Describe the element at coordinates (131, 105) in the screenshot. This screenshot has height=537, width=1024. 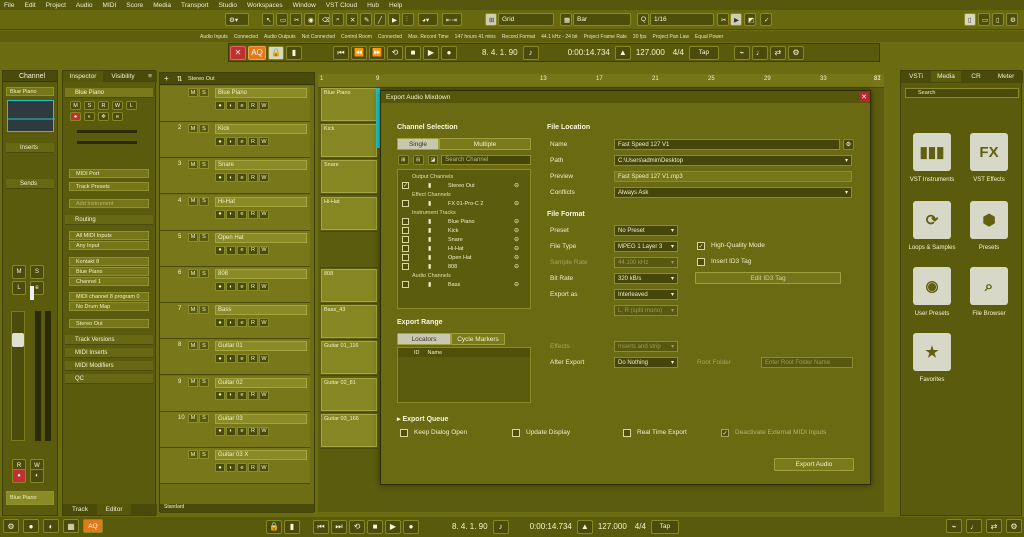
I see `lane-button: L` at that location.